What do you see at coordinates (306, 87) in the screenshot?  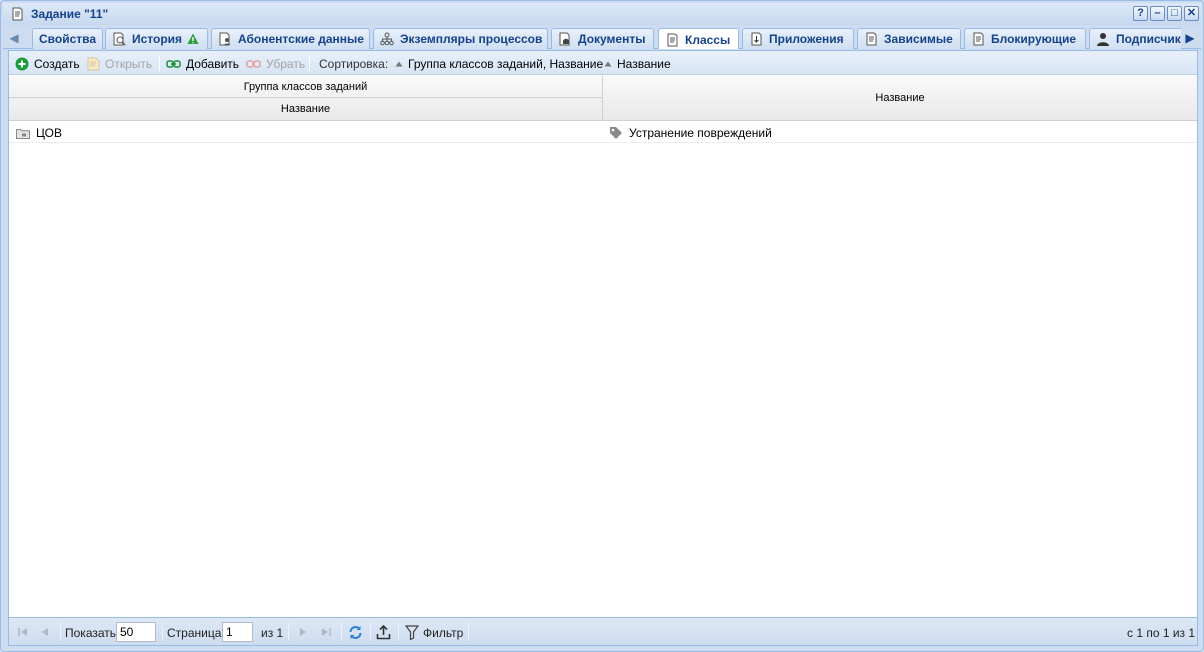 I see `group-column-header: Группа классов заданий` at bounding box center [306, 87].